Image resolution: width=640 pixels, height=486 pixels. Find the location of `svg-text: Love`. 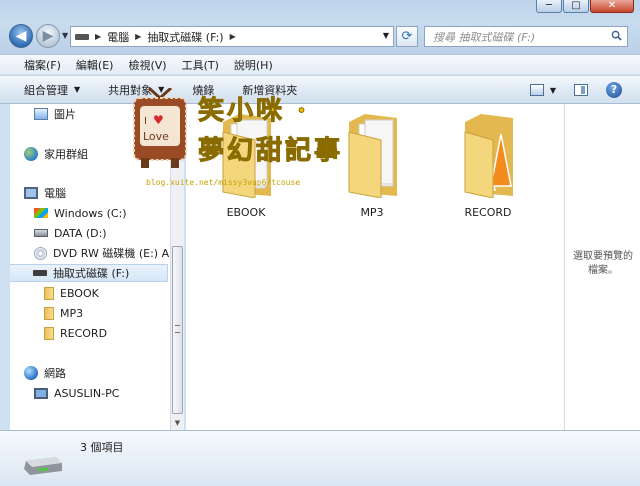

svg-text: Love is located at coordinates (156, 136).